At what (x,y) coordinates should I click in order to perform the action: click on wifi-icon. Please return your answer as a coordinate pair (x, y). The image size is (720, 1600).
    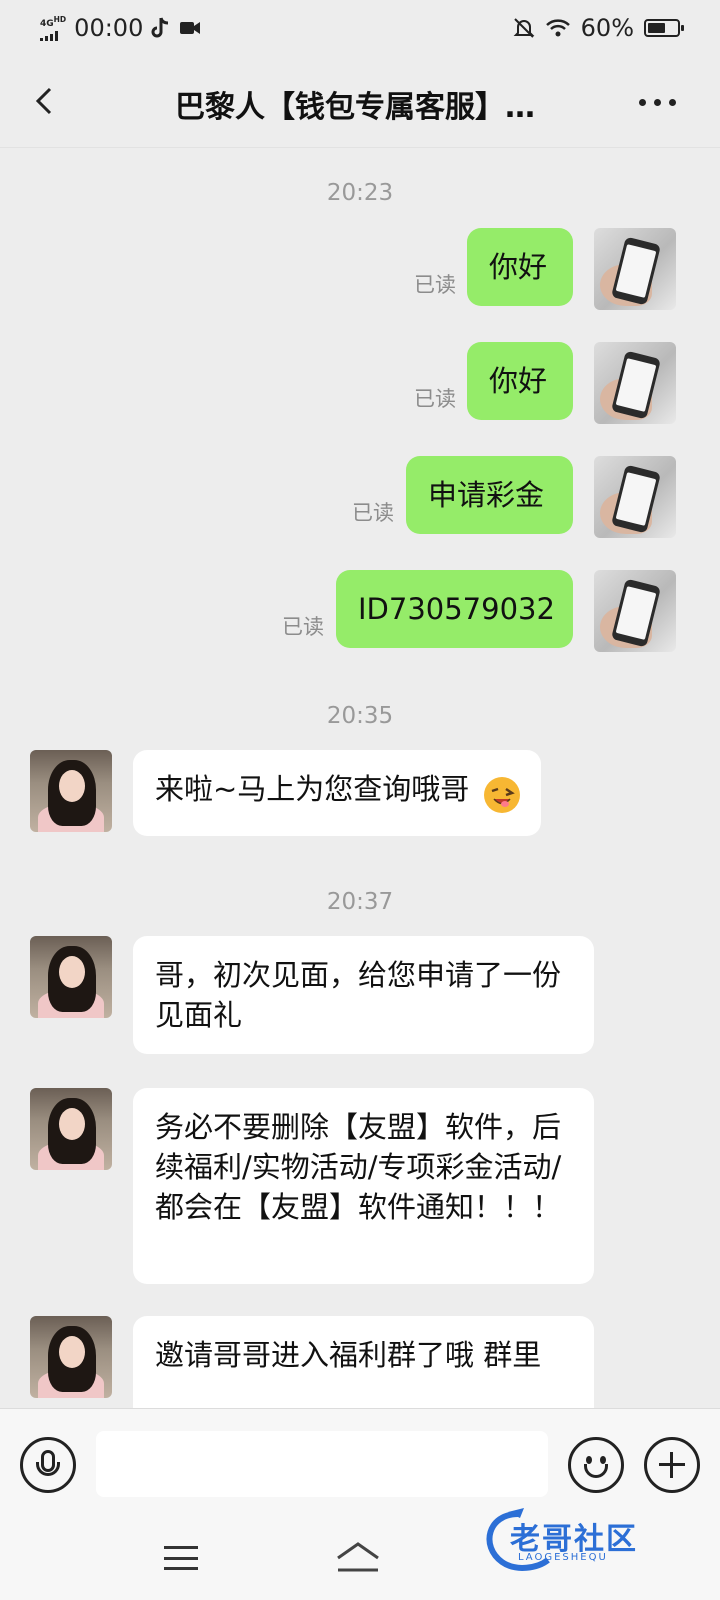
    Looking at the image, I should click on (557, 28).